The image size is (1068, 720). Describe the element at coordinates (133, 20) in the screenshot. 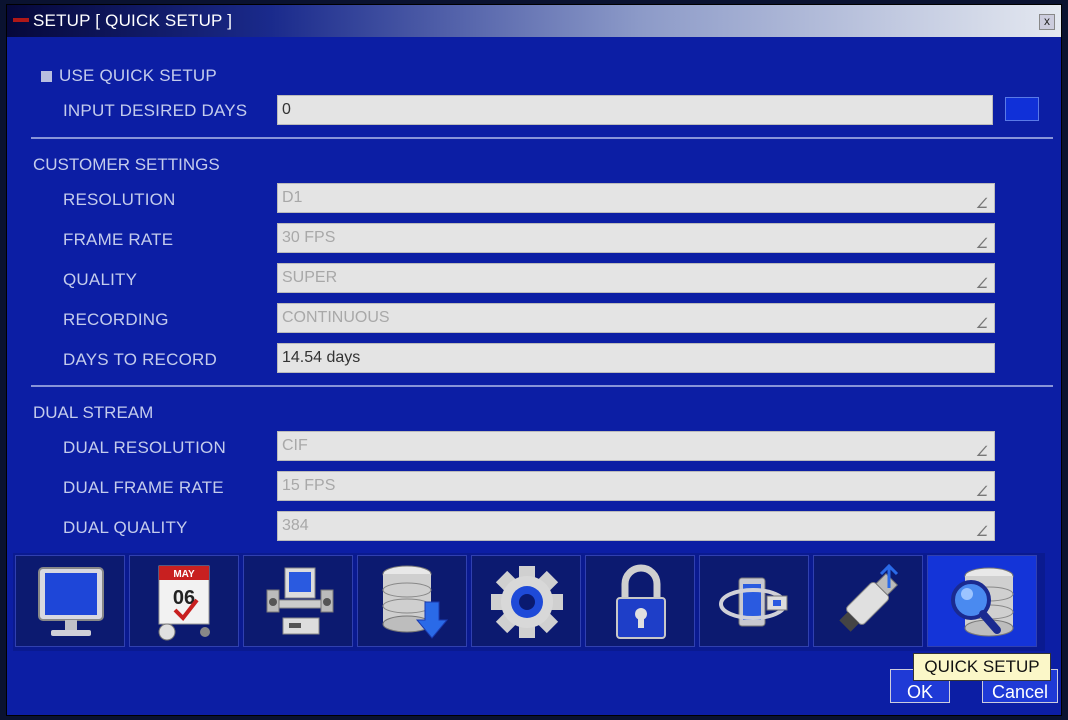

I see `window-title: SETUP [ QUICK SETUP ]` at that location.